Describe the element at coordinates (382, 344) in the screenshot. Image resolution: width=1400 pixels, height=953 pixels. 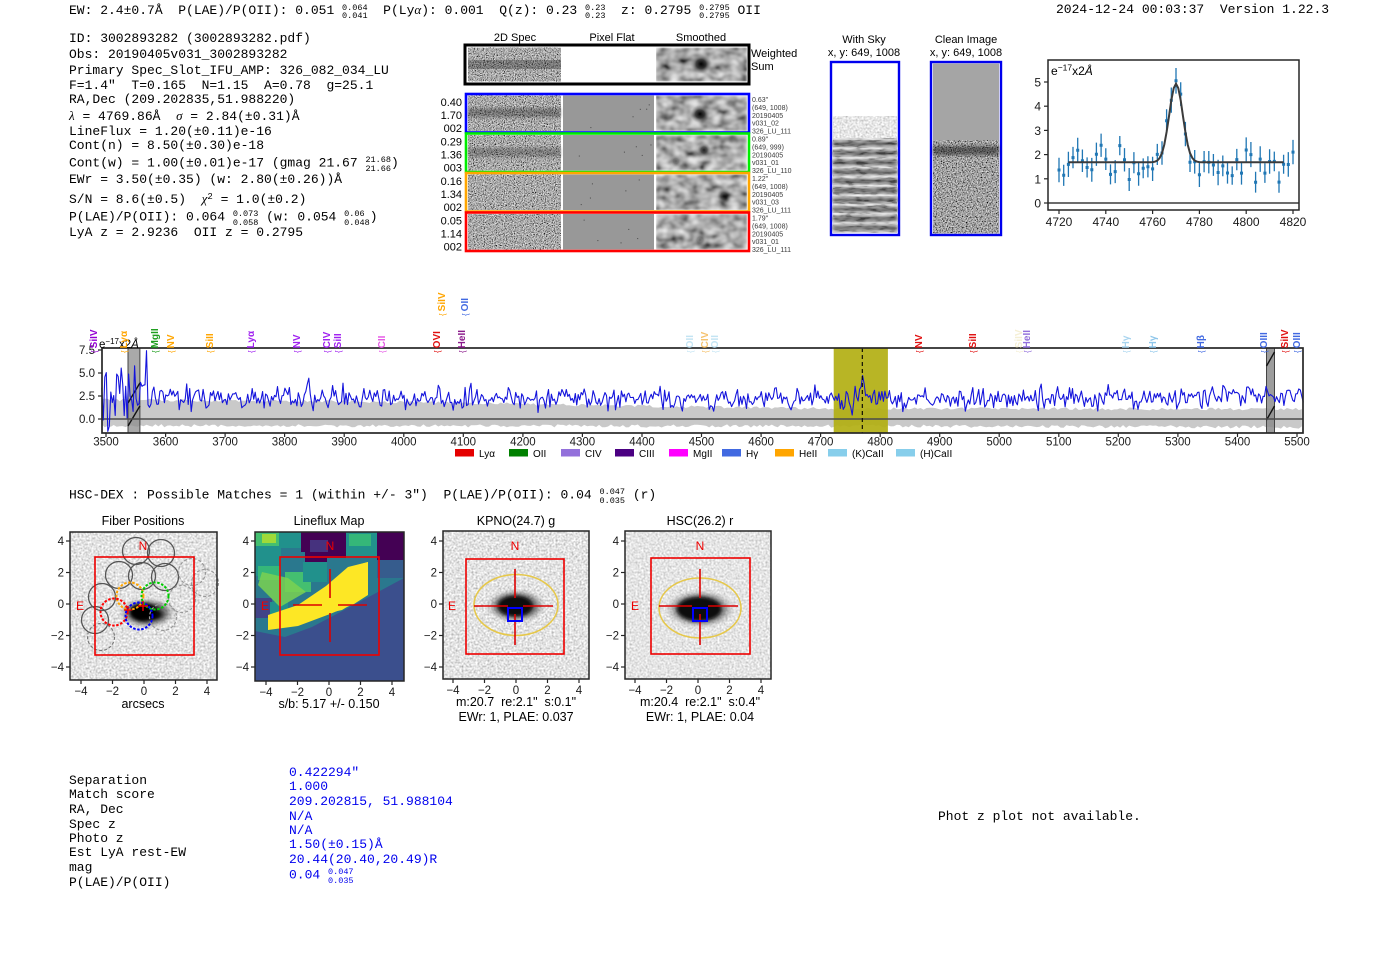
I see `svg-text: {CII` at that location.